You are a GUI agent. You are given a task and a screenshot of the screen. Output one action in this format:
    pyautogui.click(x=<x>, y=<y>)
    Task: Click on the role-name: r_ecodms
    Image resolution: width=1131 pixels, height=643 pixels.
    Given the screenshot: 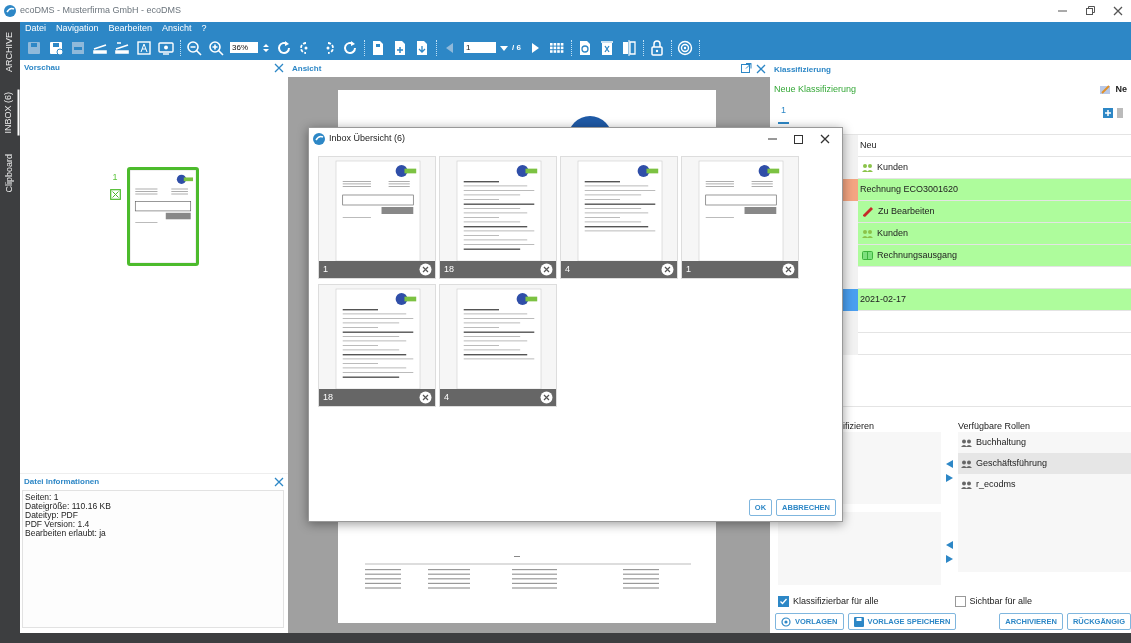 What is the action you would take?
    pyautogui.click(x=996, y=484)
    